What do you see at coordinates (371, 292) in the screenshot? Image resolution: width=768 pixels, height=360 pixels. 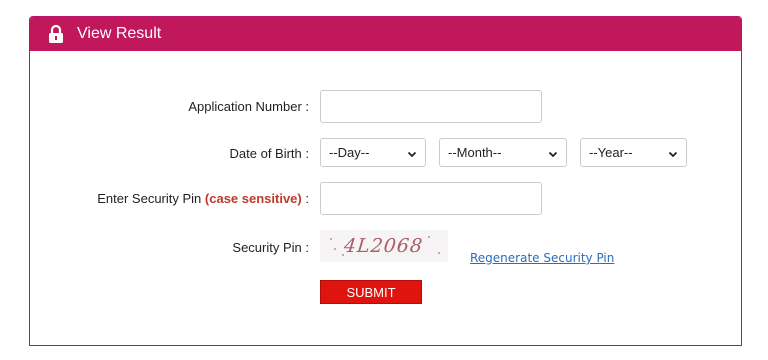 I see `submit-button: SUBMIT` at bounding box center [371, 292].